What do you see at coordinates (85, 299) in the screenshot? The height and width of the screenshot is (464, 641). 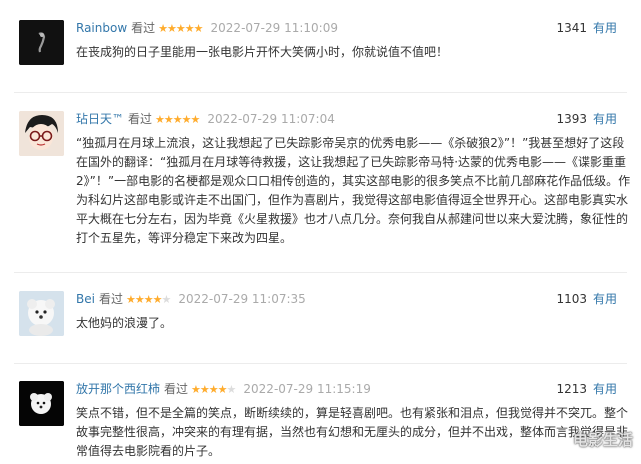 I see `username-link: Bei` at bounding box center [85, 299].